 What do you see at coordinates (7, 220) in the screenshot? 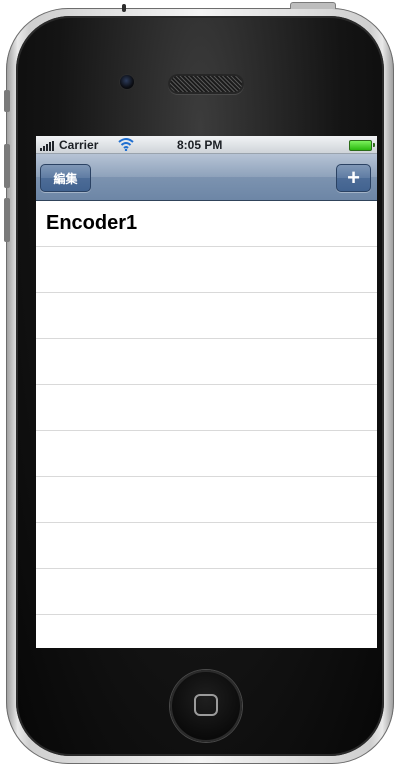
I see `volume-down-button` at bounding box center [7, 220].